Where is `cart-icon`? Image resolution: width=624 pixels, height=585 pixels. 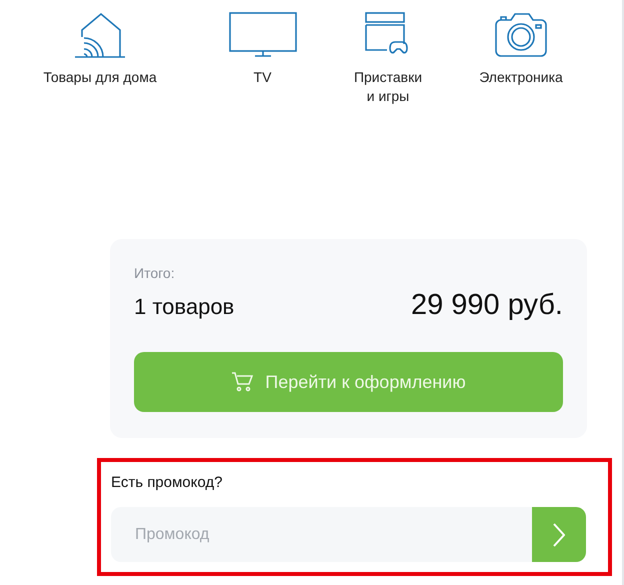
cart-icon is located at coordinates (242, 382).